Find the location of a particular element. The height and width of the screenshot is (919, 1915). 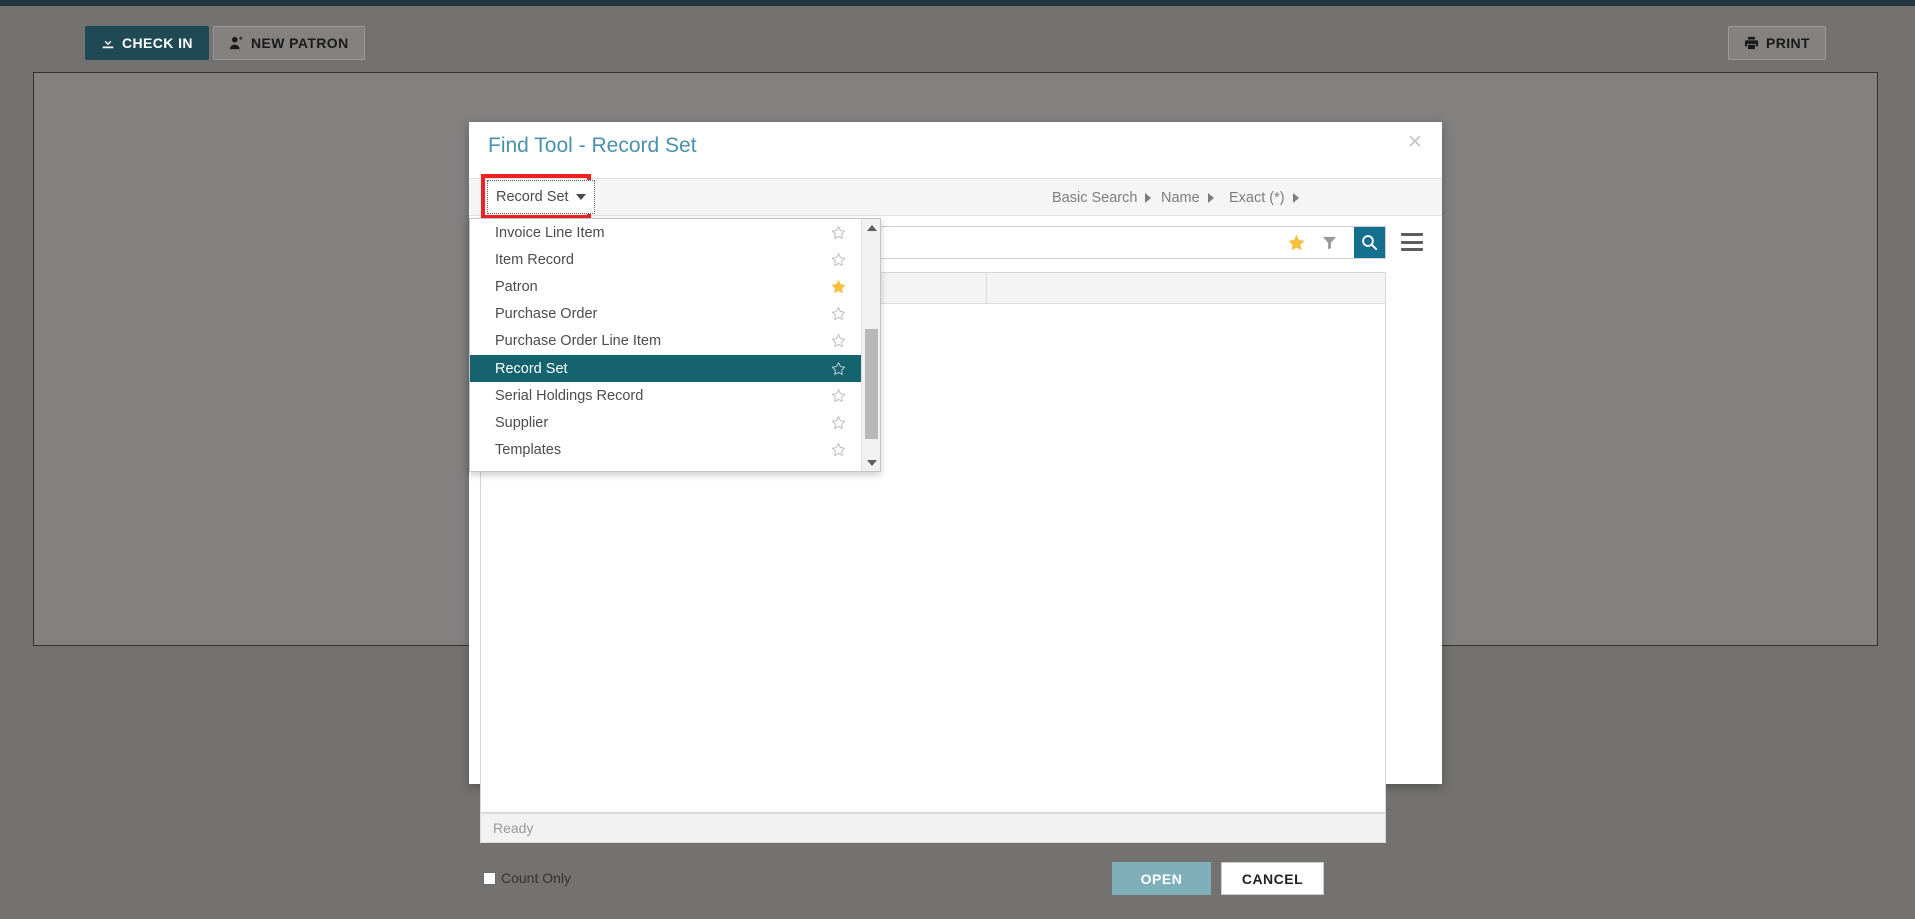

dropdown-option-label: Supplier is located at coordinates (522, 422).